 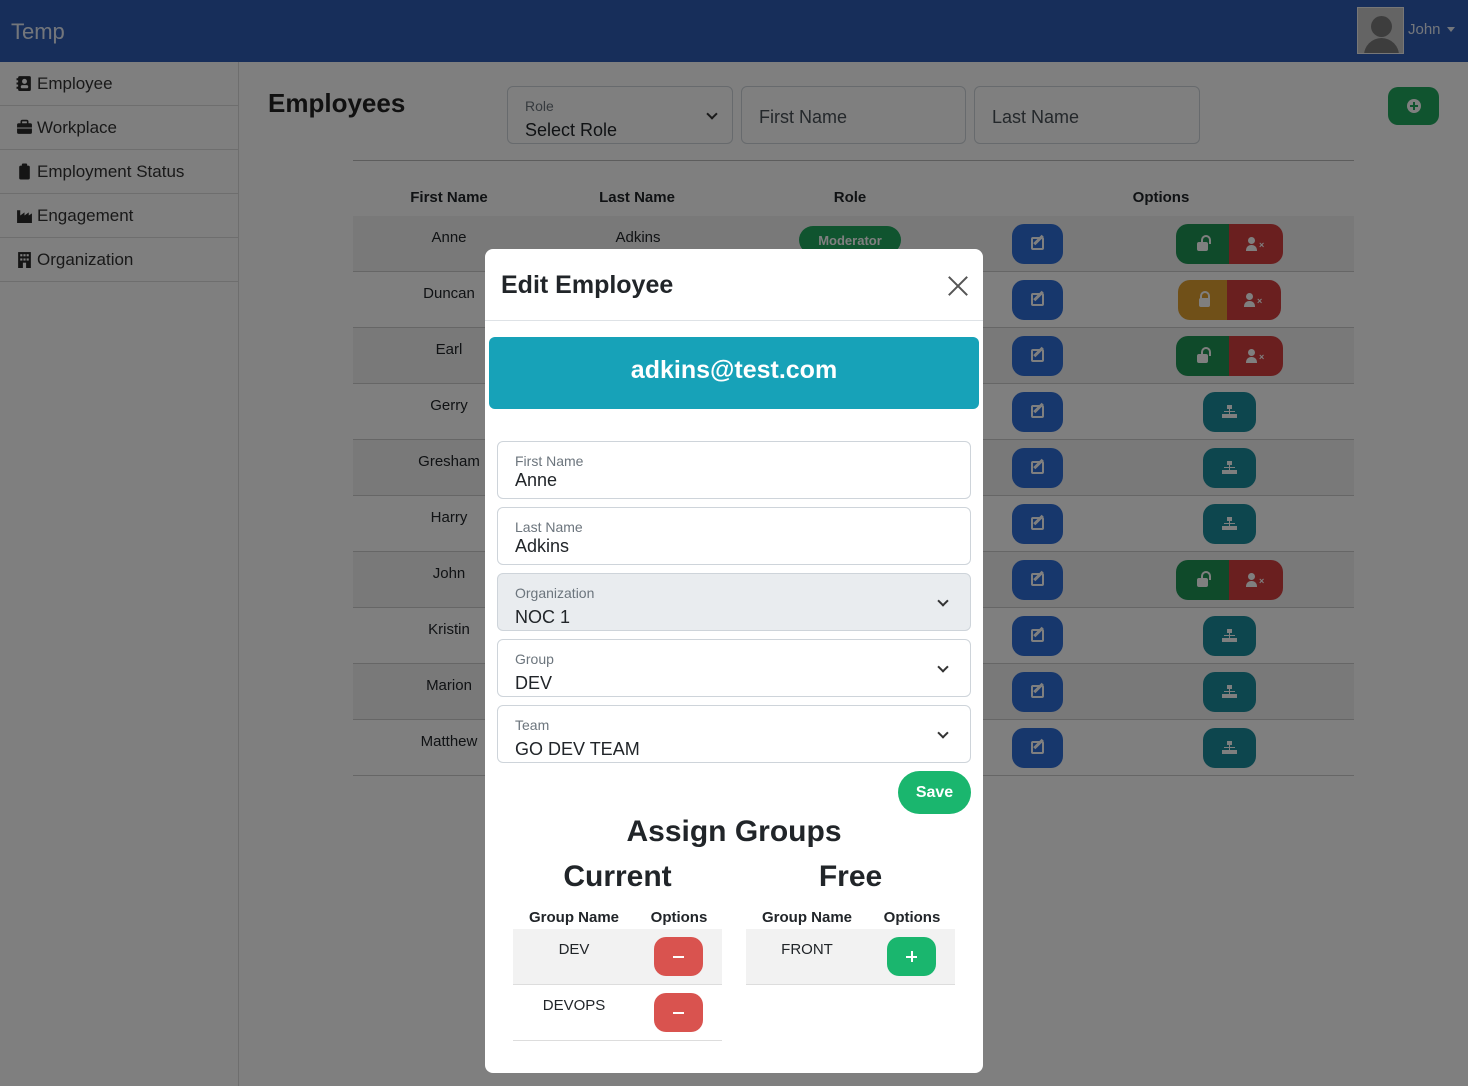 What do you see at coordinates (587, 285) in the screenshot?
I see `modal-title: Edit Employee` at bounding box center [587, 285].